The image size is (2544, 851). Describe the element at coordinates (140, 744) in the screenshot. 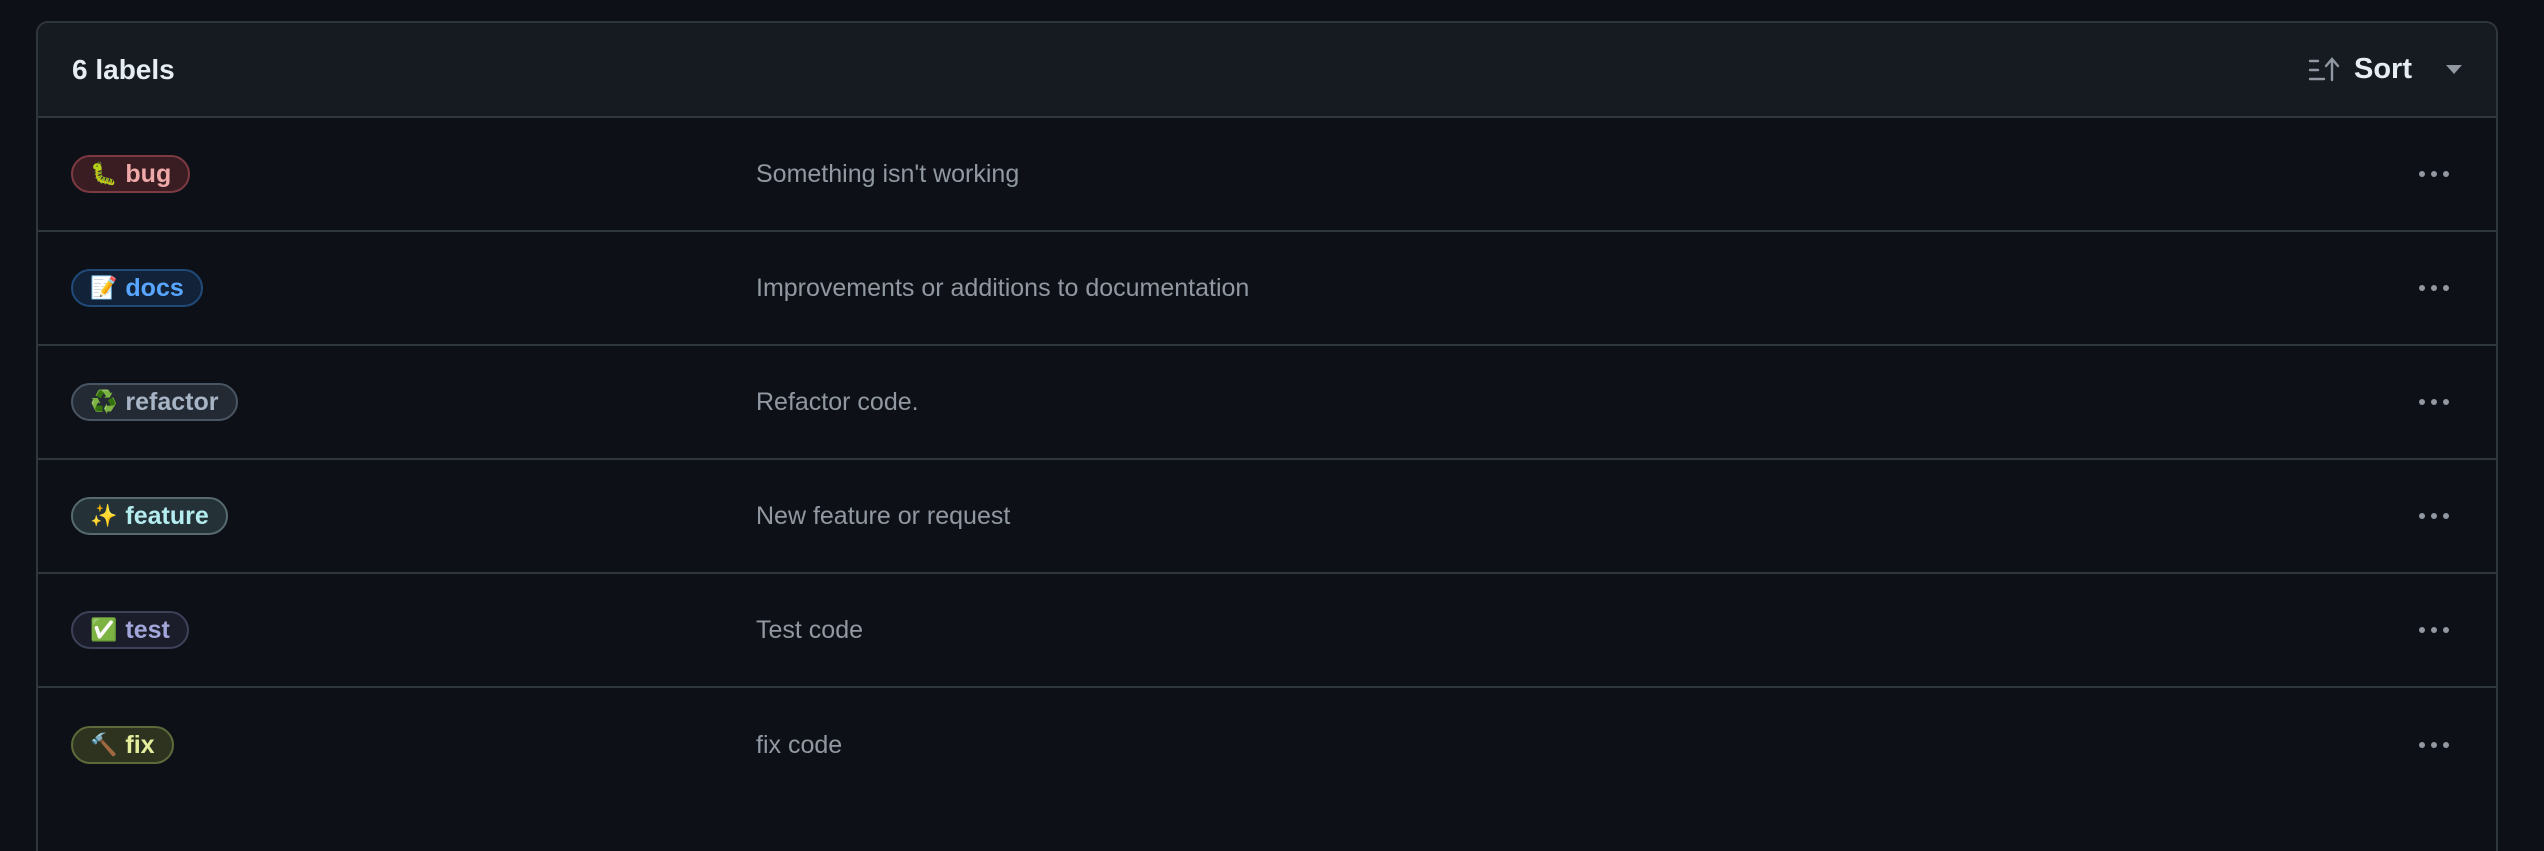

I see `label-name: fix` at that location.